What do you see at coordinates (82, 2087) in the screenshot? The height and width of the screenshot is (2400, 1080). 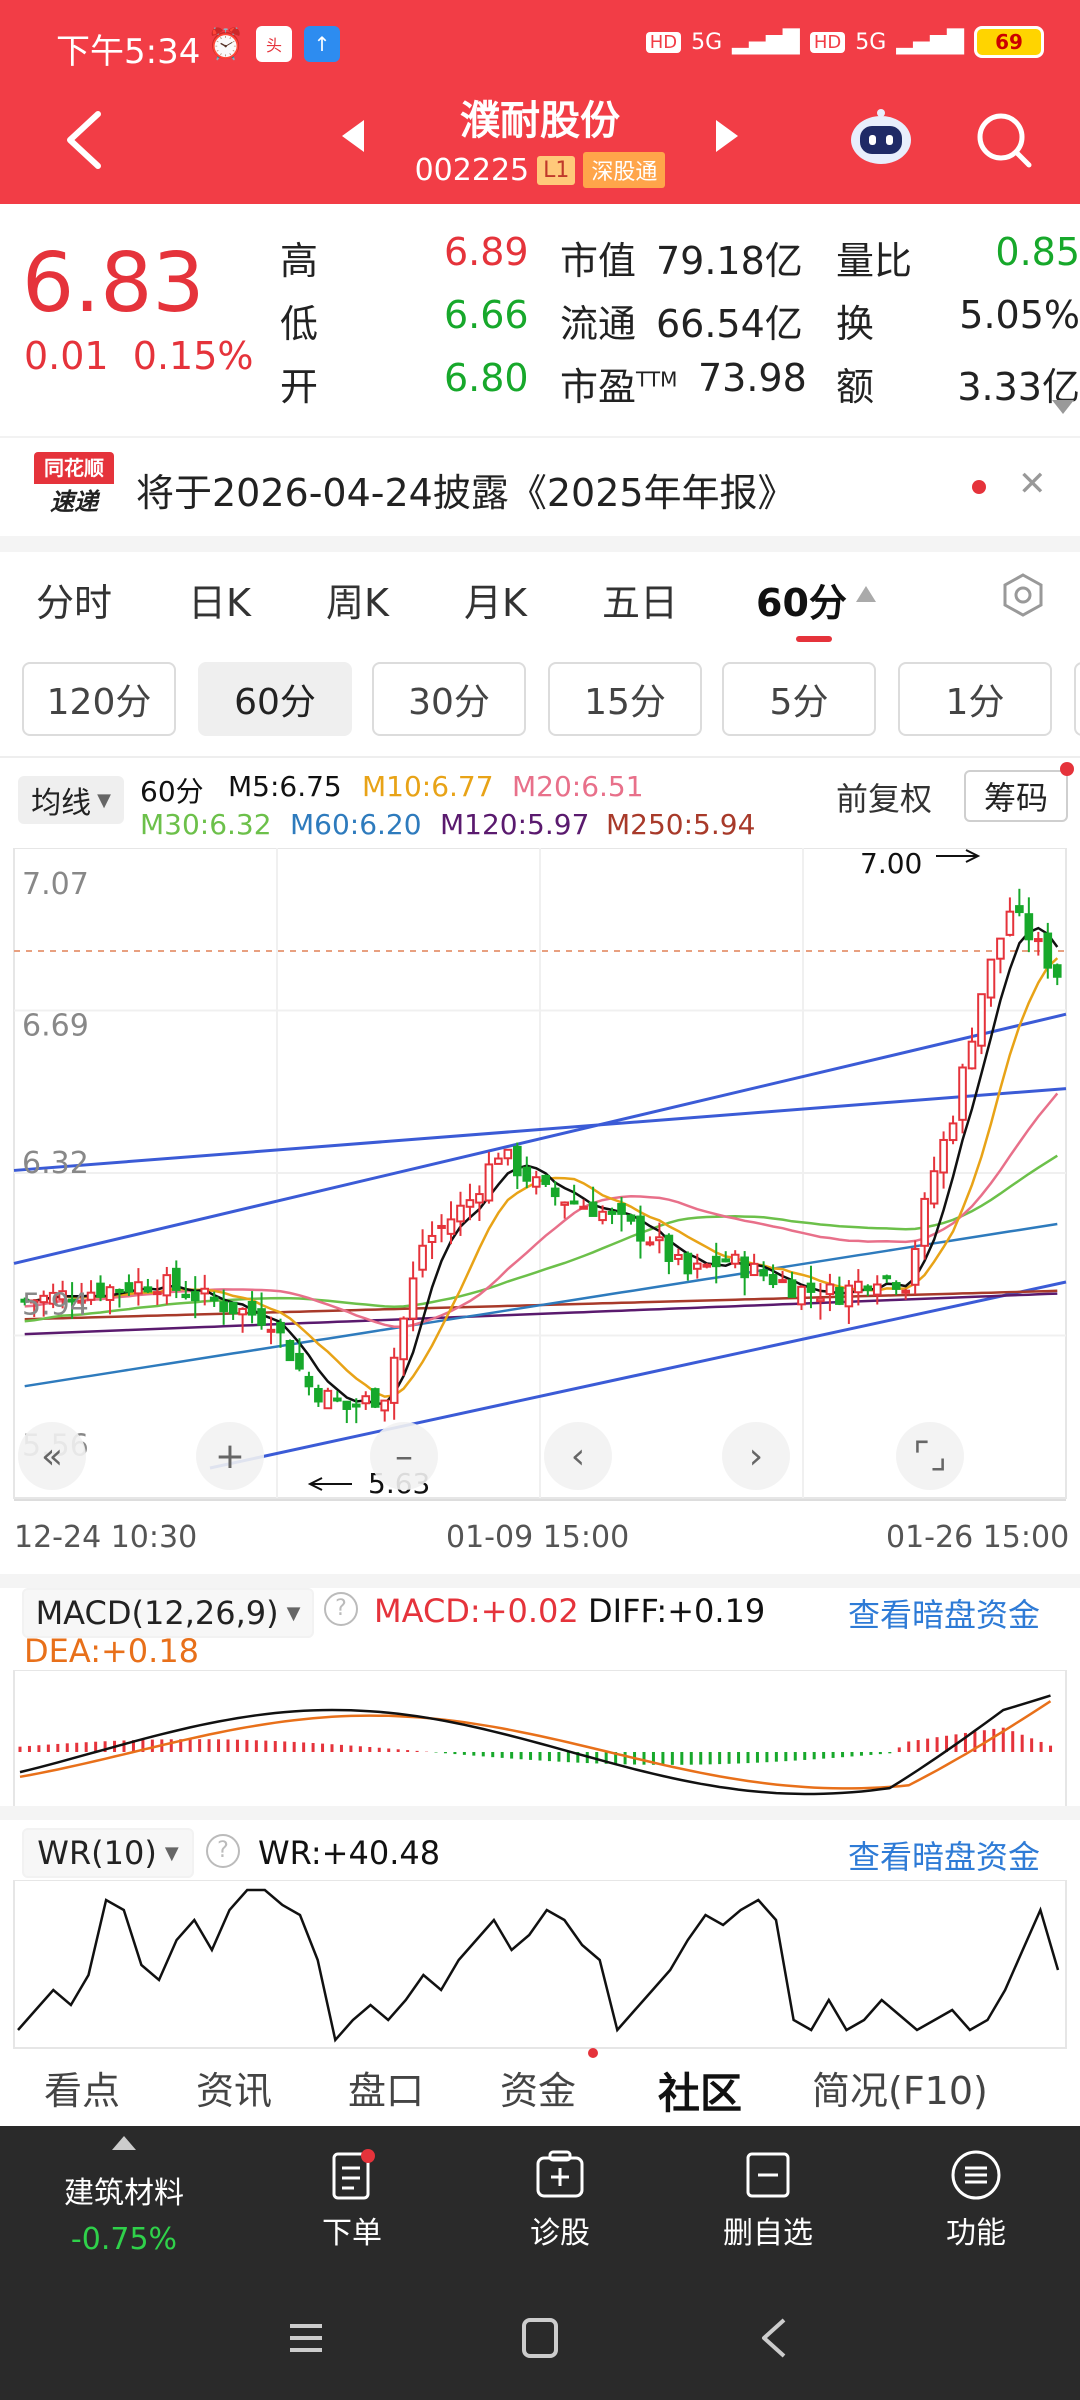 I see `tab-highlights: 看点` at bounding box center [82, 2087].